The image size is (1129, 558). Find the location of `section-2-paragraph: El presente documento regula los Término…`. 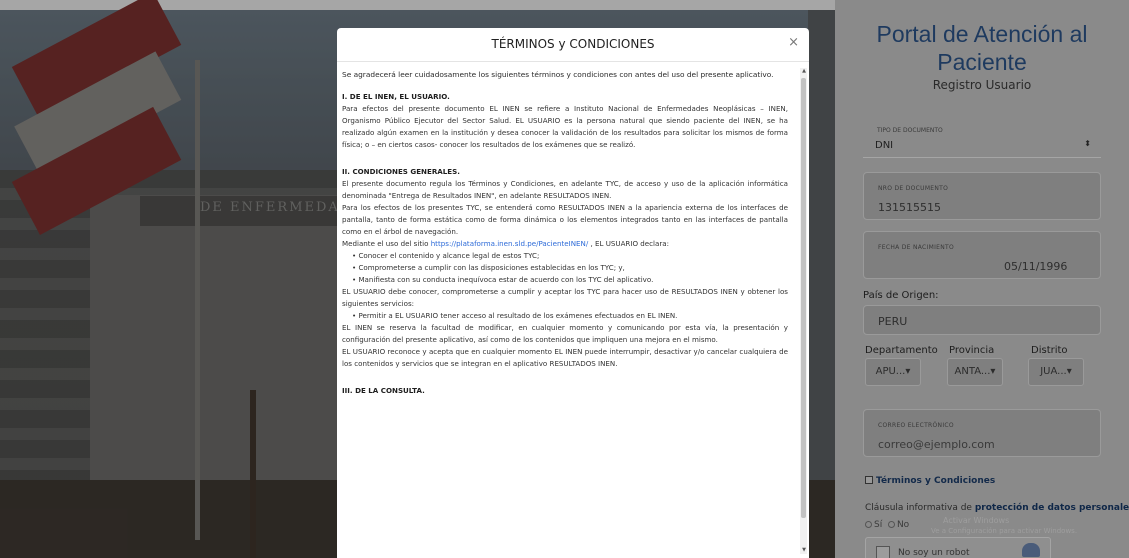

section-2-paragraph: El presente documento regula los Término… is located at coordinates (565, 189).